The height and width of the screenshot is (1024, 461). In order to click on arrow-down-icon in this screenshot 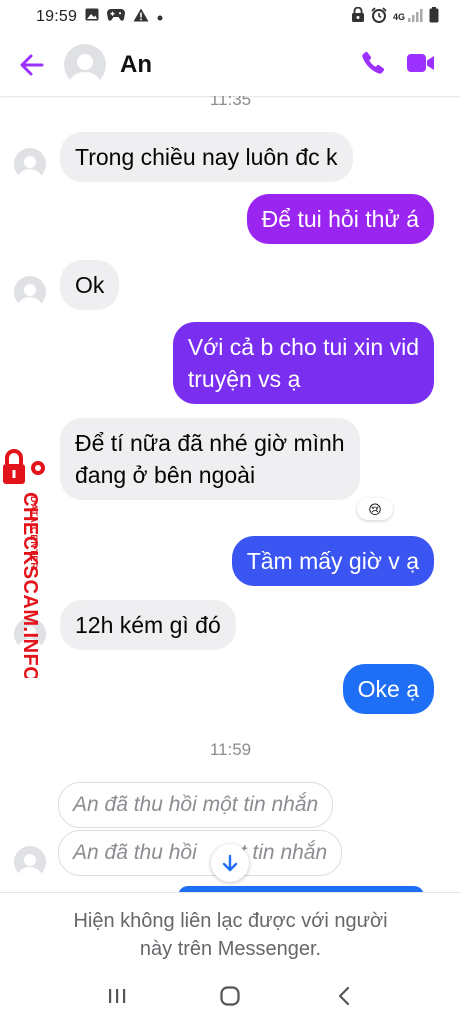, I will do `click(230, 863)`.